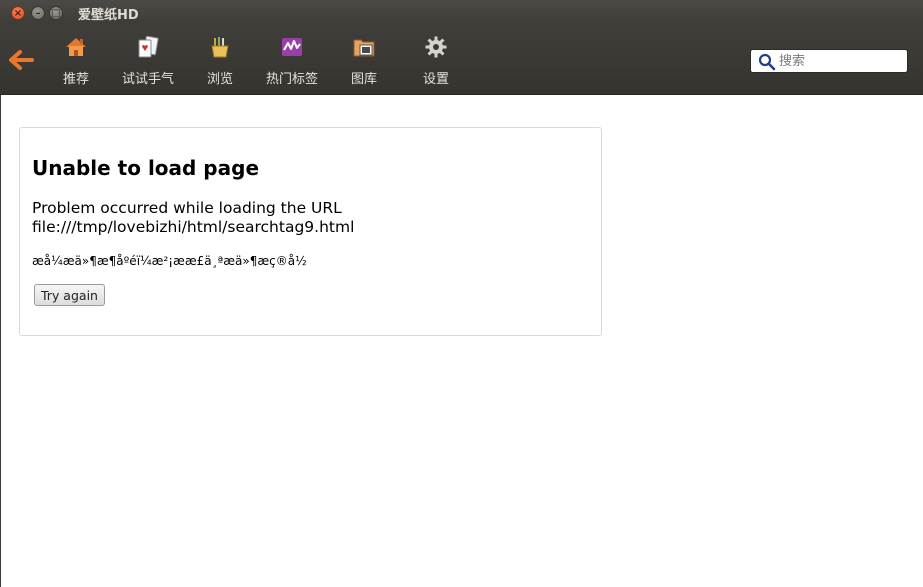 This screenshot has height=587, width=923. What do you see at coordinates (841, 61) in the screenshot?
I see `search-input` at bounding box center [841, 61].